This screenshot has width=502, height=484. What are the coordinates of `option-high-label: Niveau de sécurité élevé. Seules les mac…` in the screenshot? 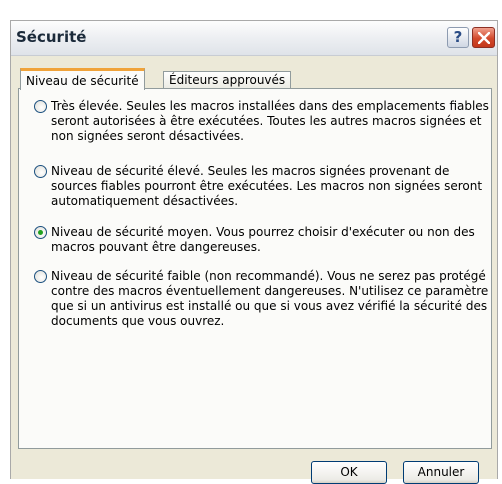 It's located at (267, 186).